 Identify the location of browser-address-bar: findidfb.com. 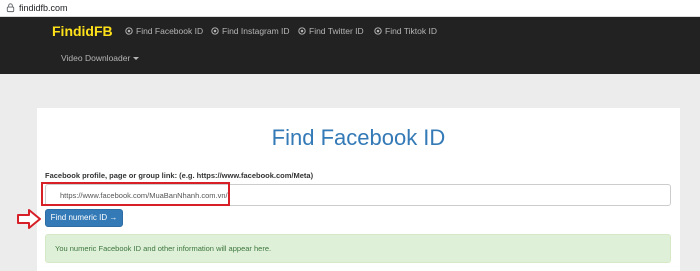
(350, 8).